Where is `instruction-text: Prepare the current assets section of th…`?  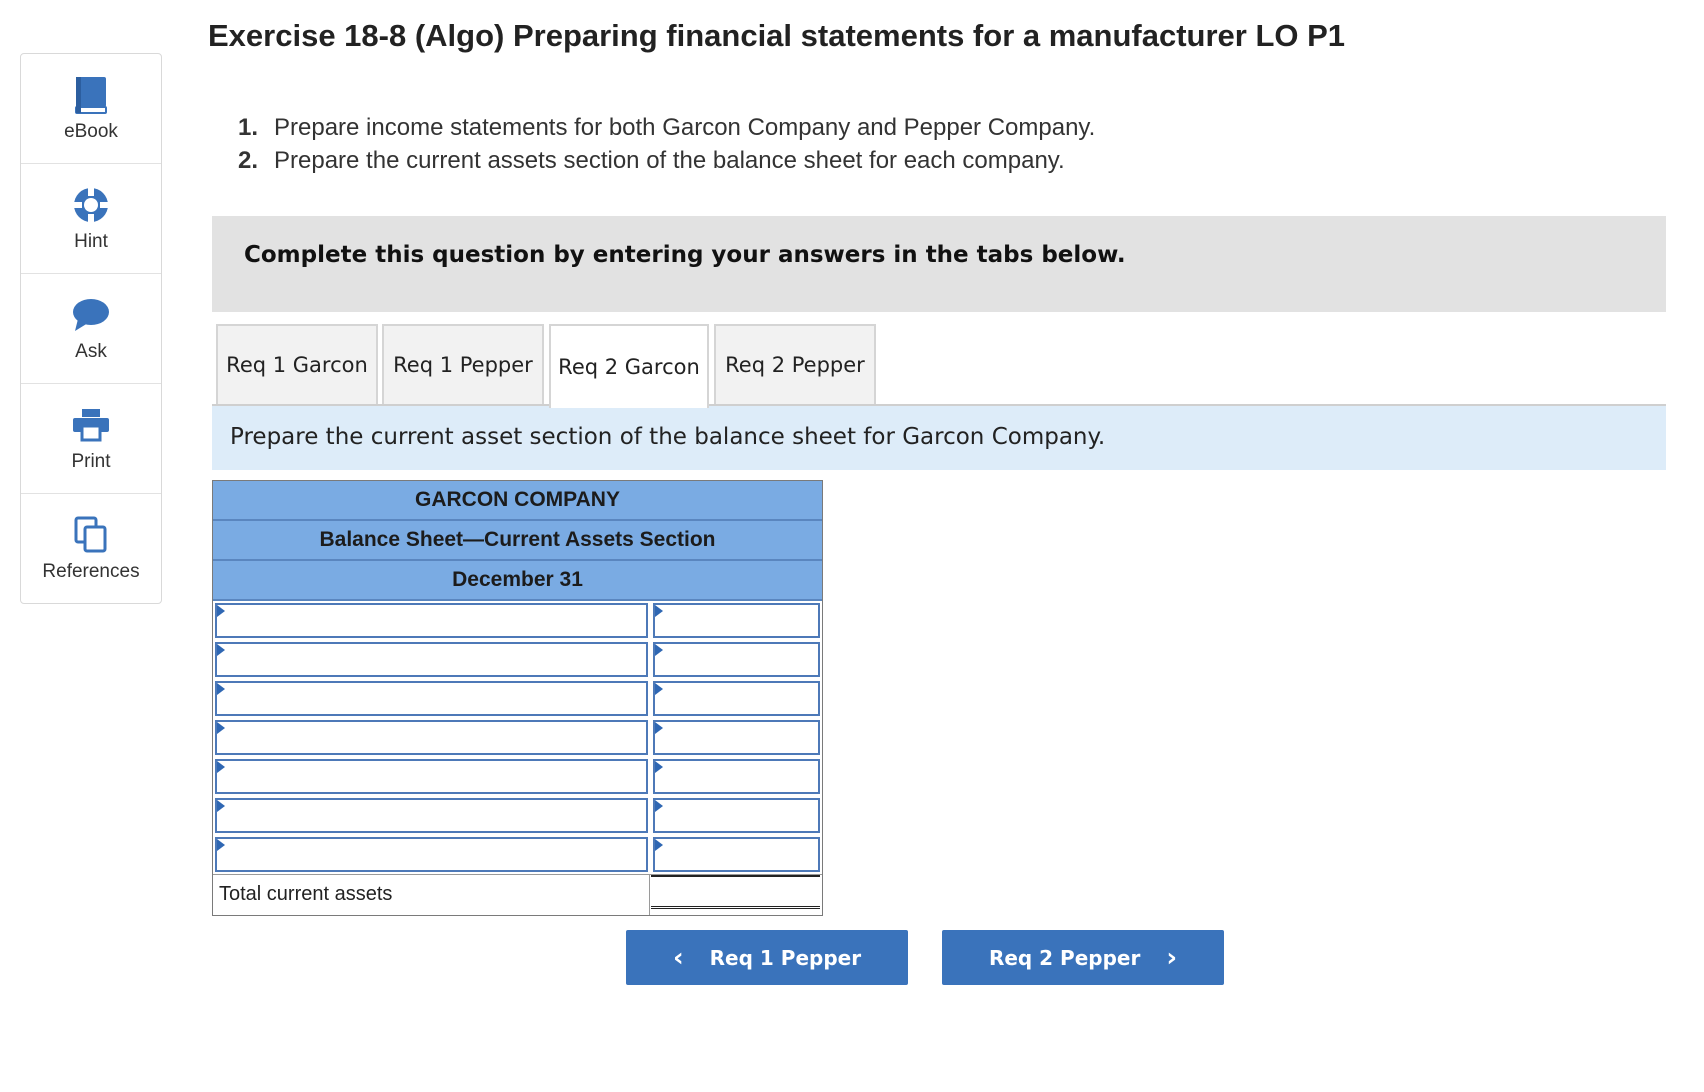 instruction-text: Prepare the current assets section of th… is located at coordinates (669, 160).